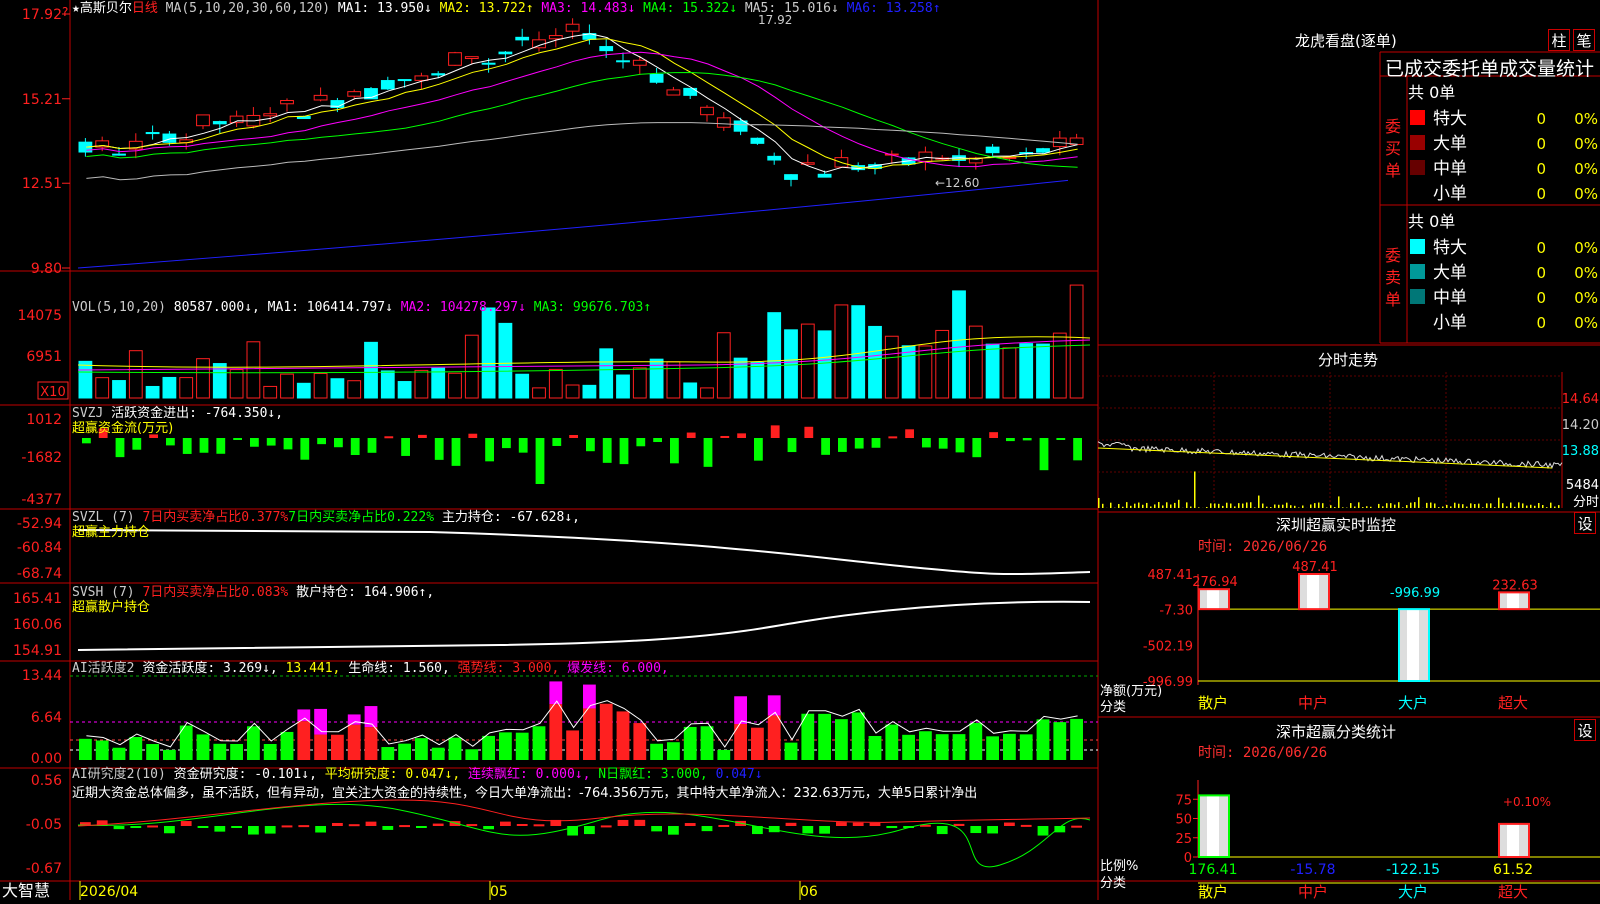 Image resolution: width=1600 pixels, height=904 pixels. I want to click on ai-activity-header-part: 爆发线: 6.000,, so click(618, 668).